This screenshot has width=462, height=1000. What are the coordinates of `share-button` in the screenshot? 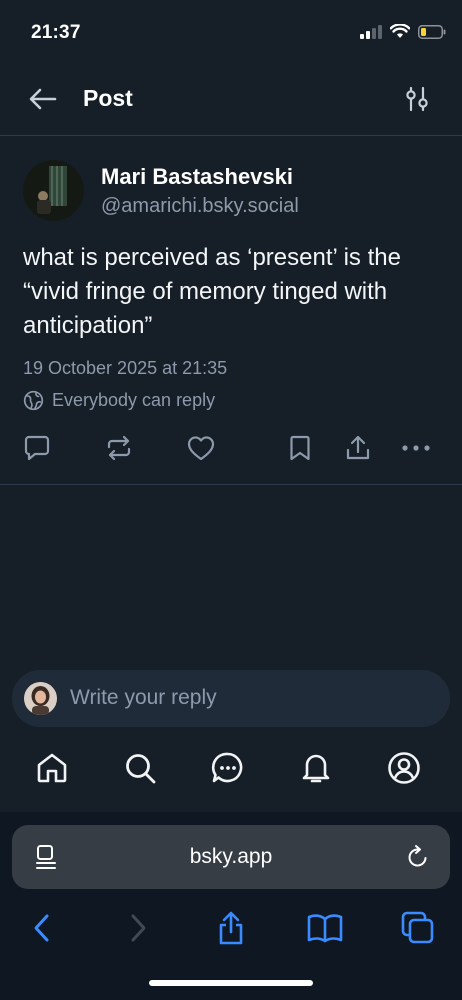 It's located at (358, 448).